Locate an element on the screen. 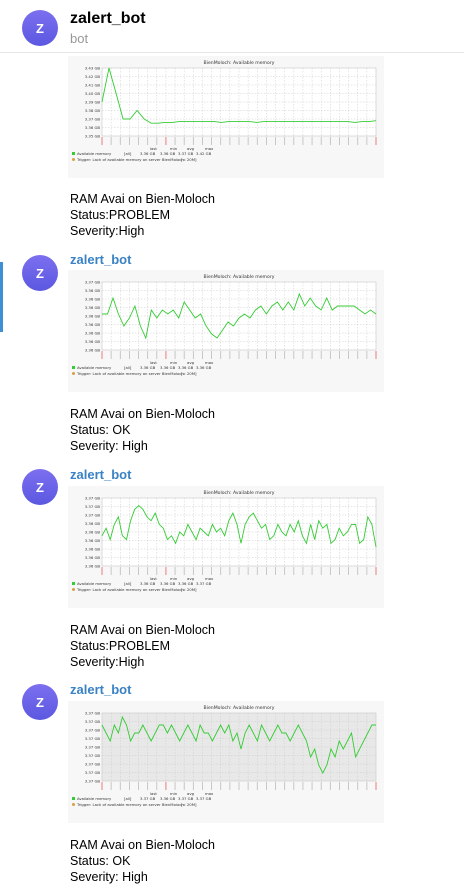 This screenshot has width=464, height=889. y-tick-label: 3.39 GB is located at coordinates (93, 102).